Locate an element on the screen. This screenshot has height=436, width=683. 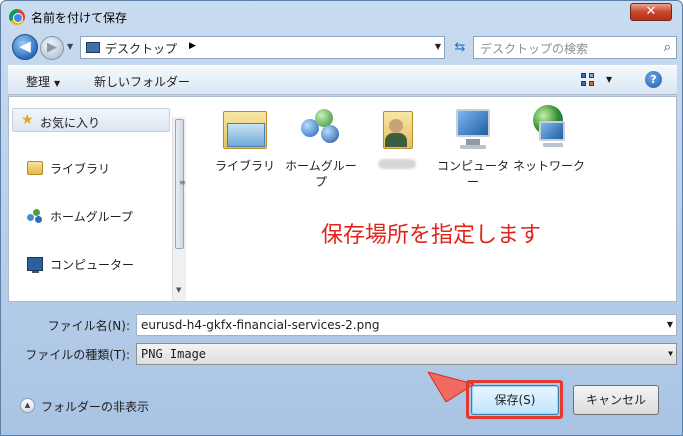
nav-pane-scrollbar: ≡ ▼ is located at coordinates (179, 209).